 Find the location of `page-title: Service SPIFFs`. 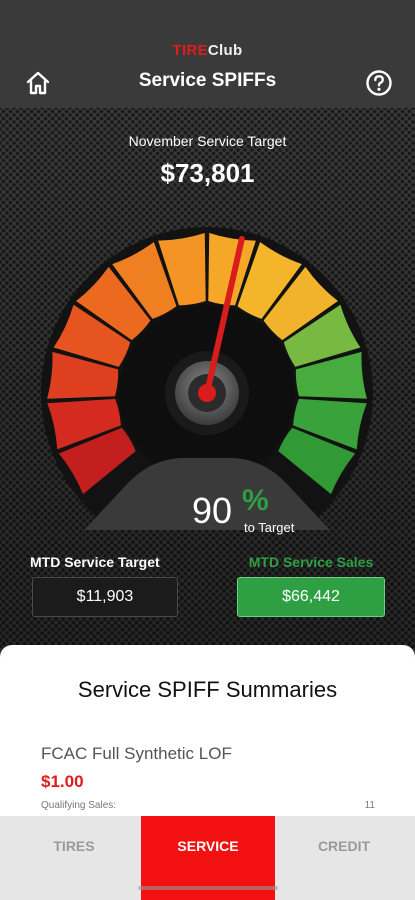

page-title: Service SPIFFs is located at coordinates (207, 80).